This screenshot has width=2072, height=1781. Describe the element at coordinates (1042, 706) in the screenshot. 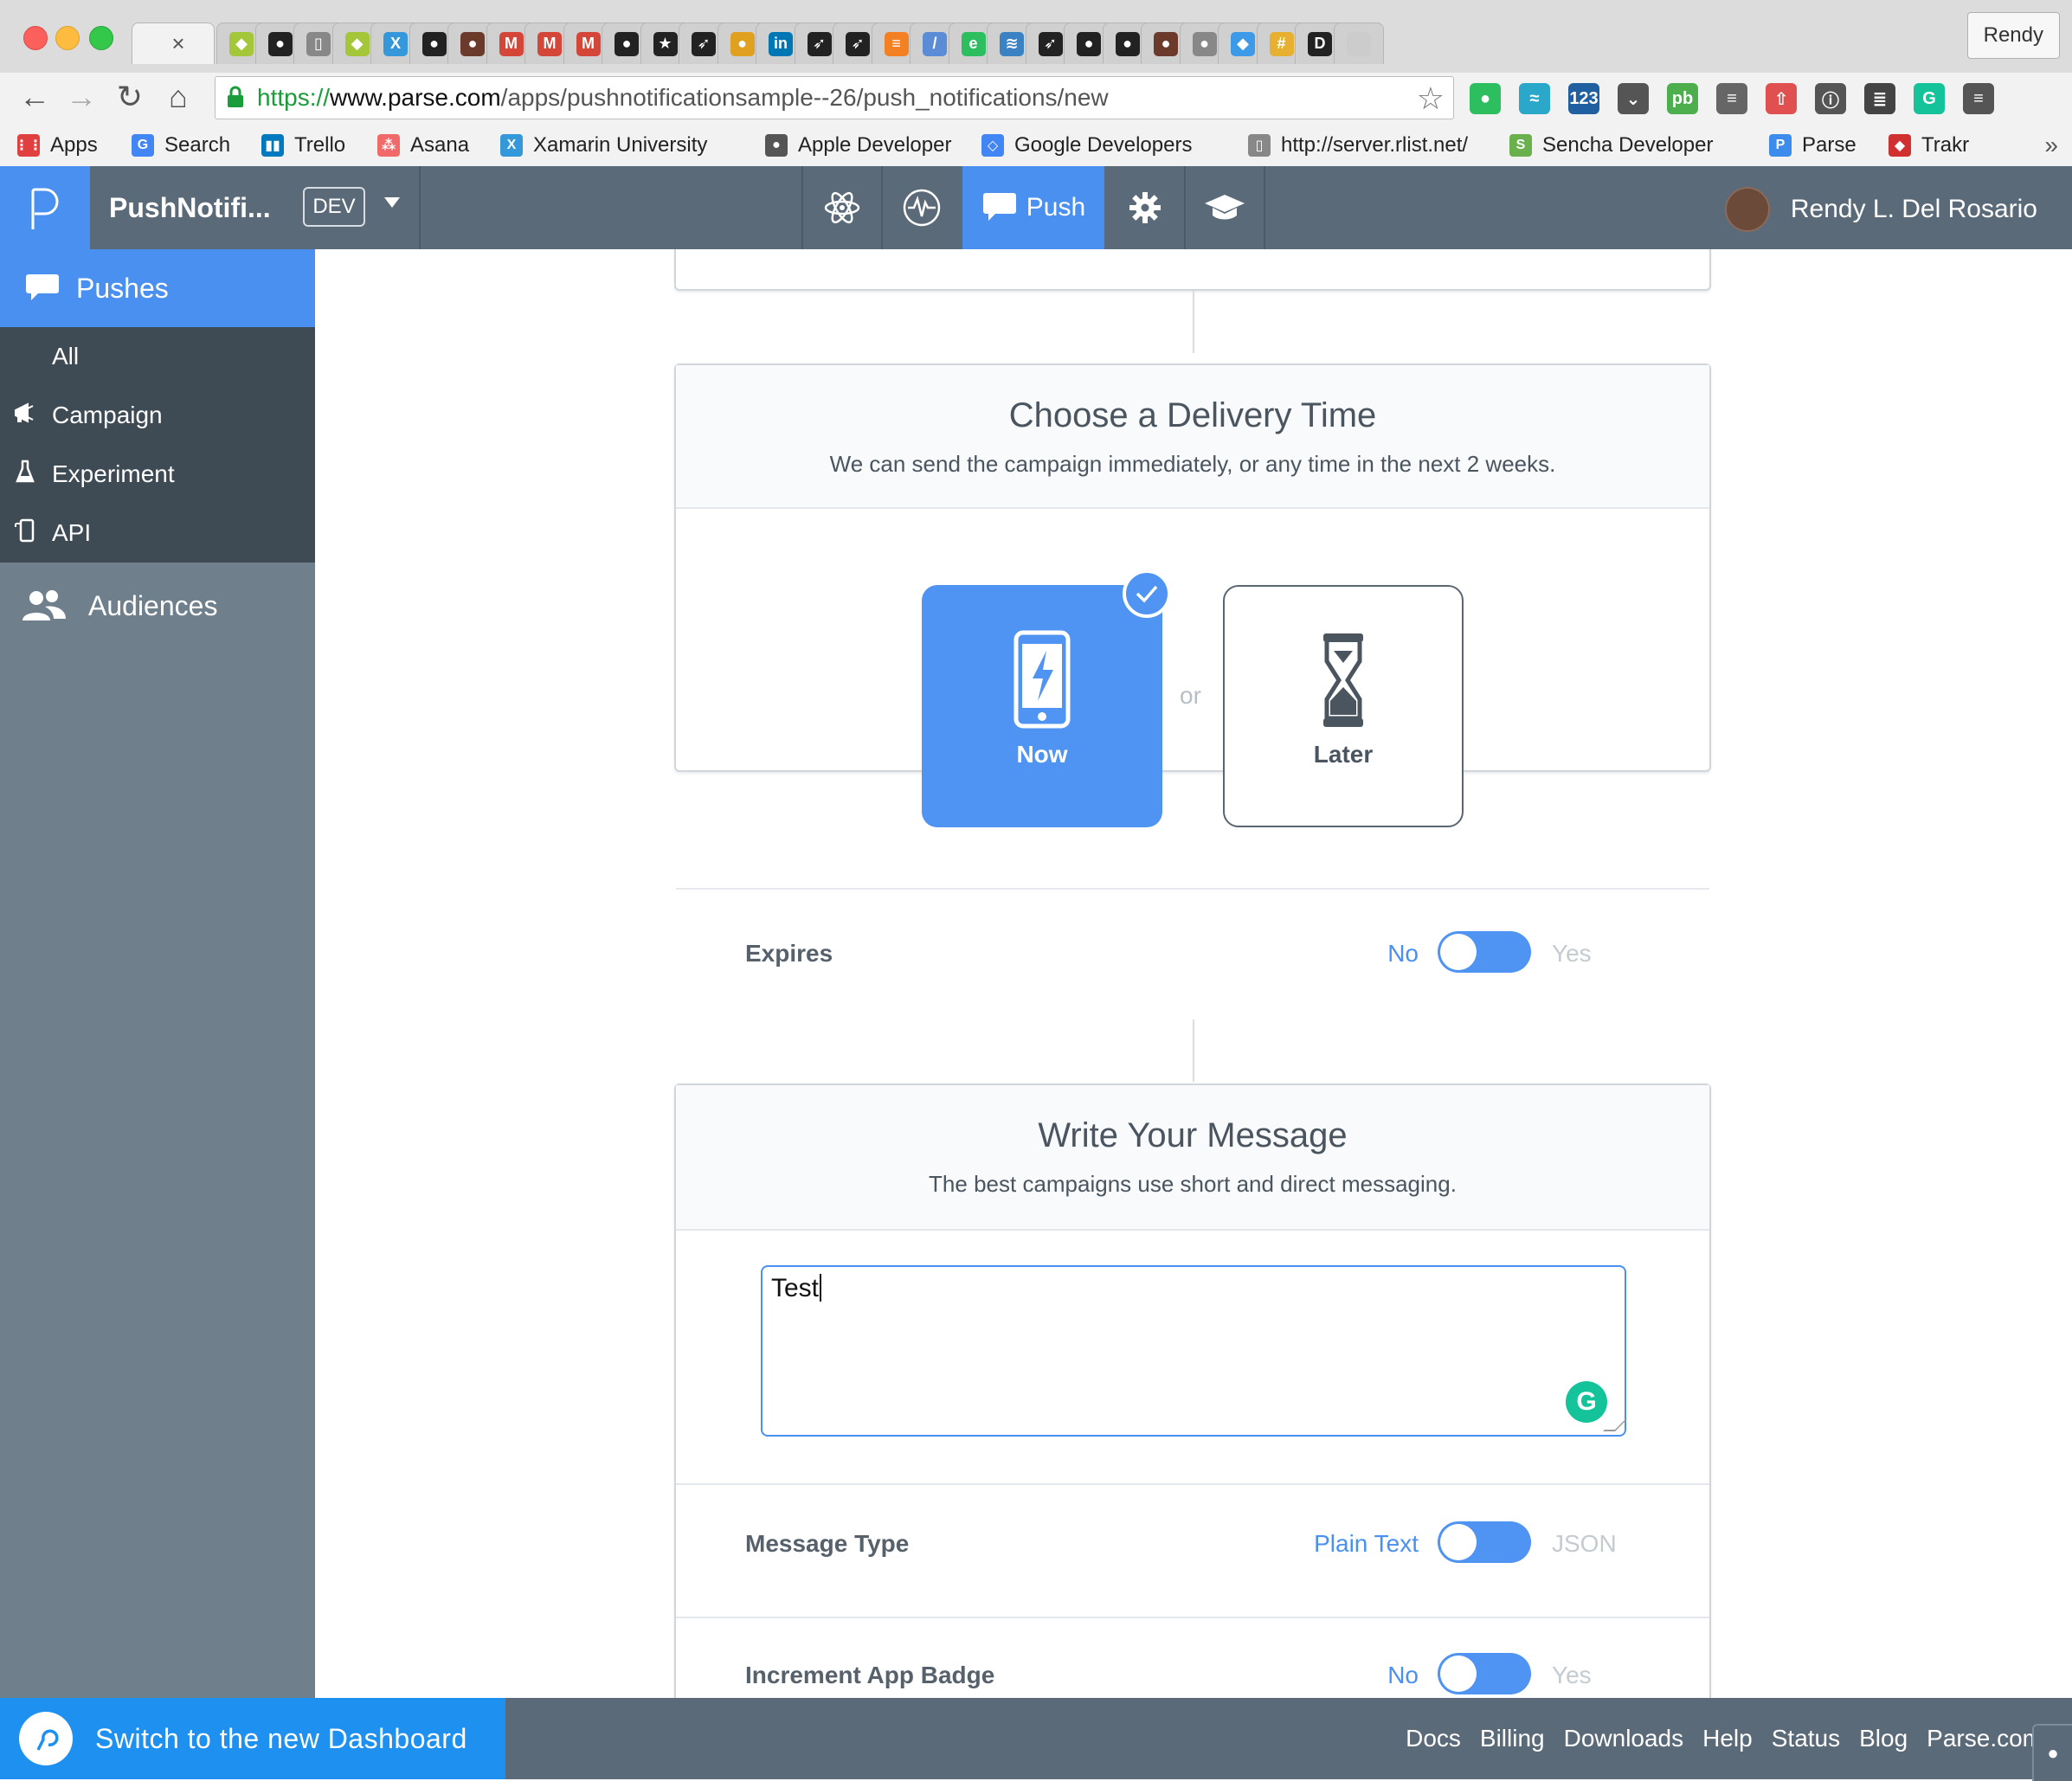

I see `now-option: Now` at that location.